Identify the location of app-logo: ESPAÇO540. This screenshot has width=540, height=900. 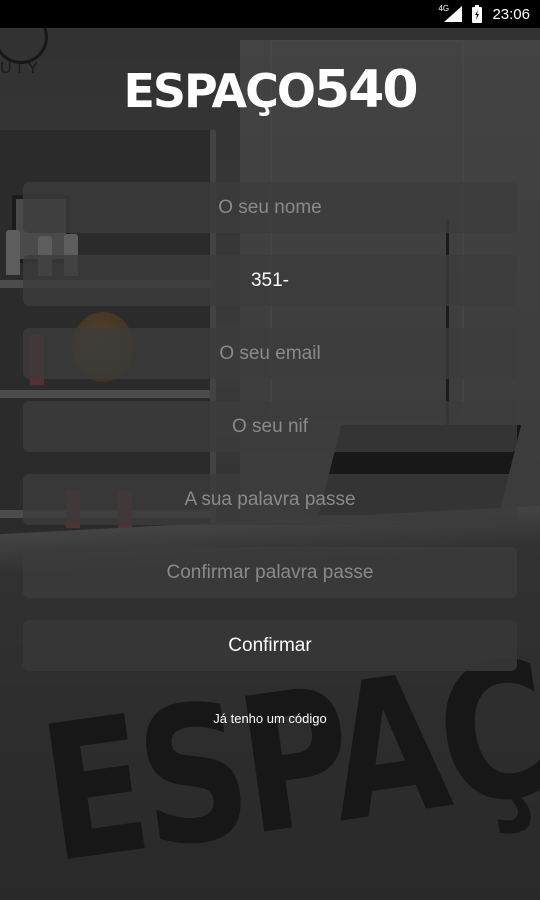
(270, 90).